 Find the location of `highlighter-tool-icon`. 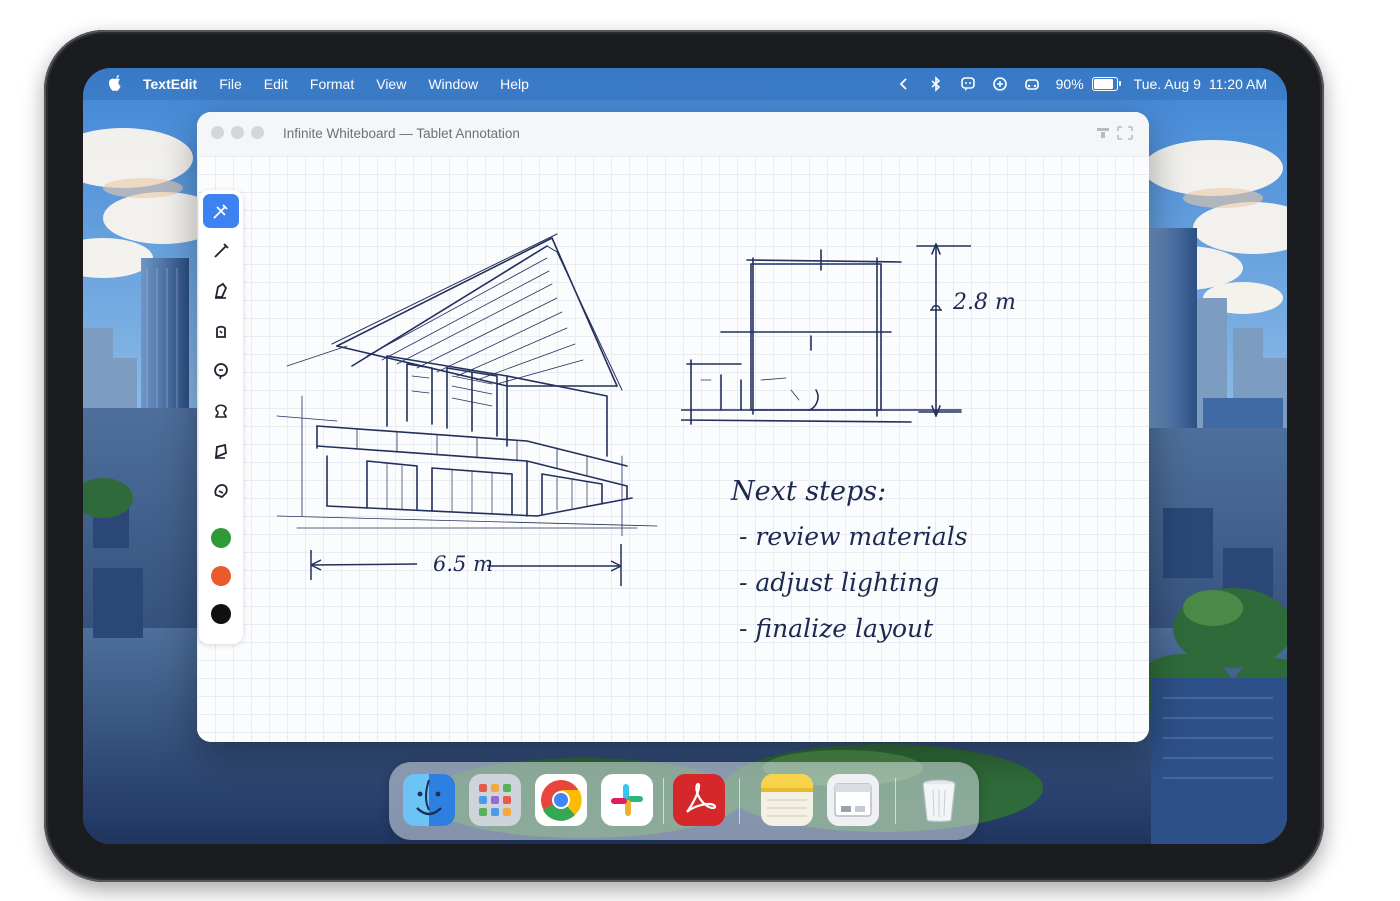

highlighter-tool-icon is located at coordinates (221, 451).